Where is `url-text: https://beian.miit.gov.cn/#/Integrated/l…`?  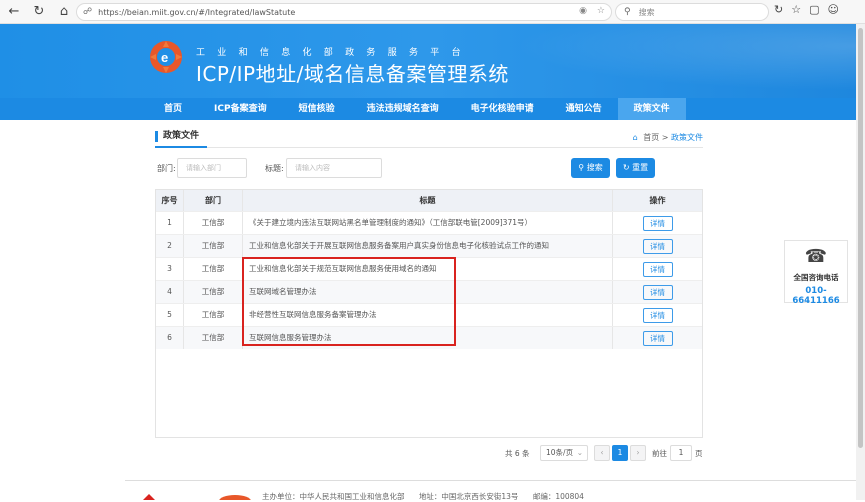 url-text: https://beian.miit.gov.cn/#/Integrated/l… is located at coordinates (197, 12).